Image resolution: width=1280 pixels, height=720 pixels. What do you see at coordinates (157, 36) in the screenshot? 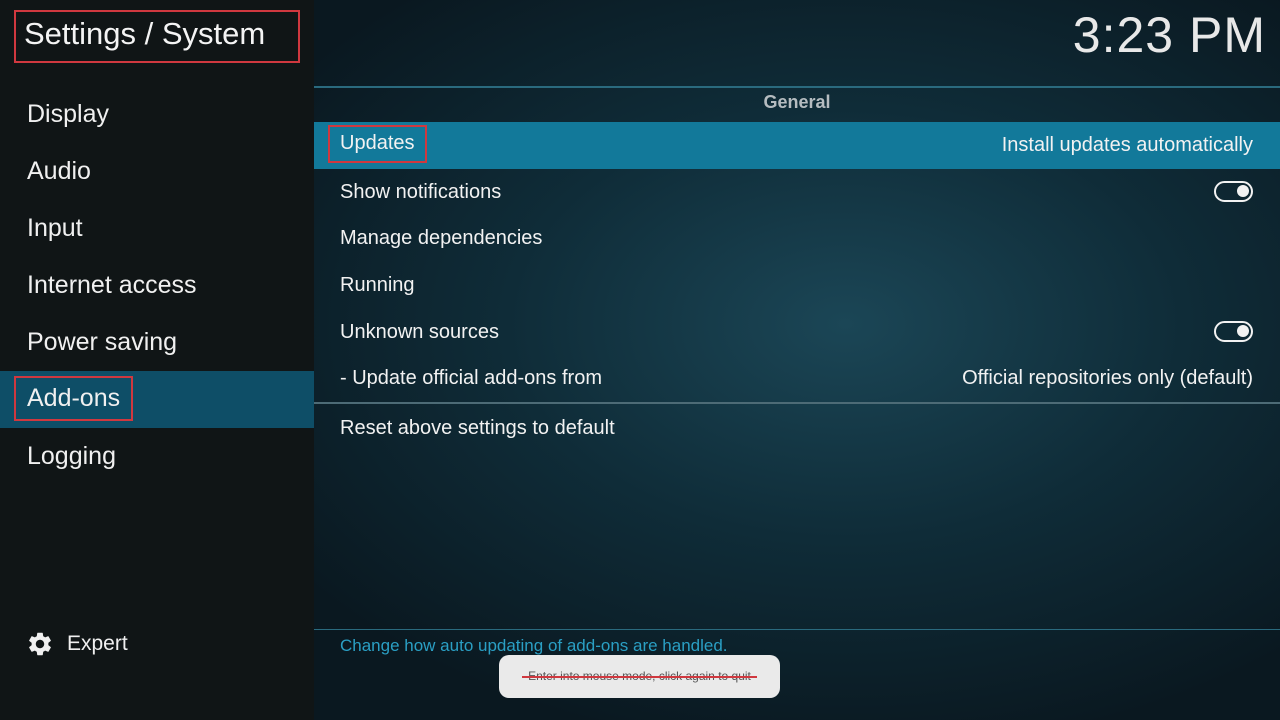
I see `page-title: Settings / System` at bounding box center [157, 36].